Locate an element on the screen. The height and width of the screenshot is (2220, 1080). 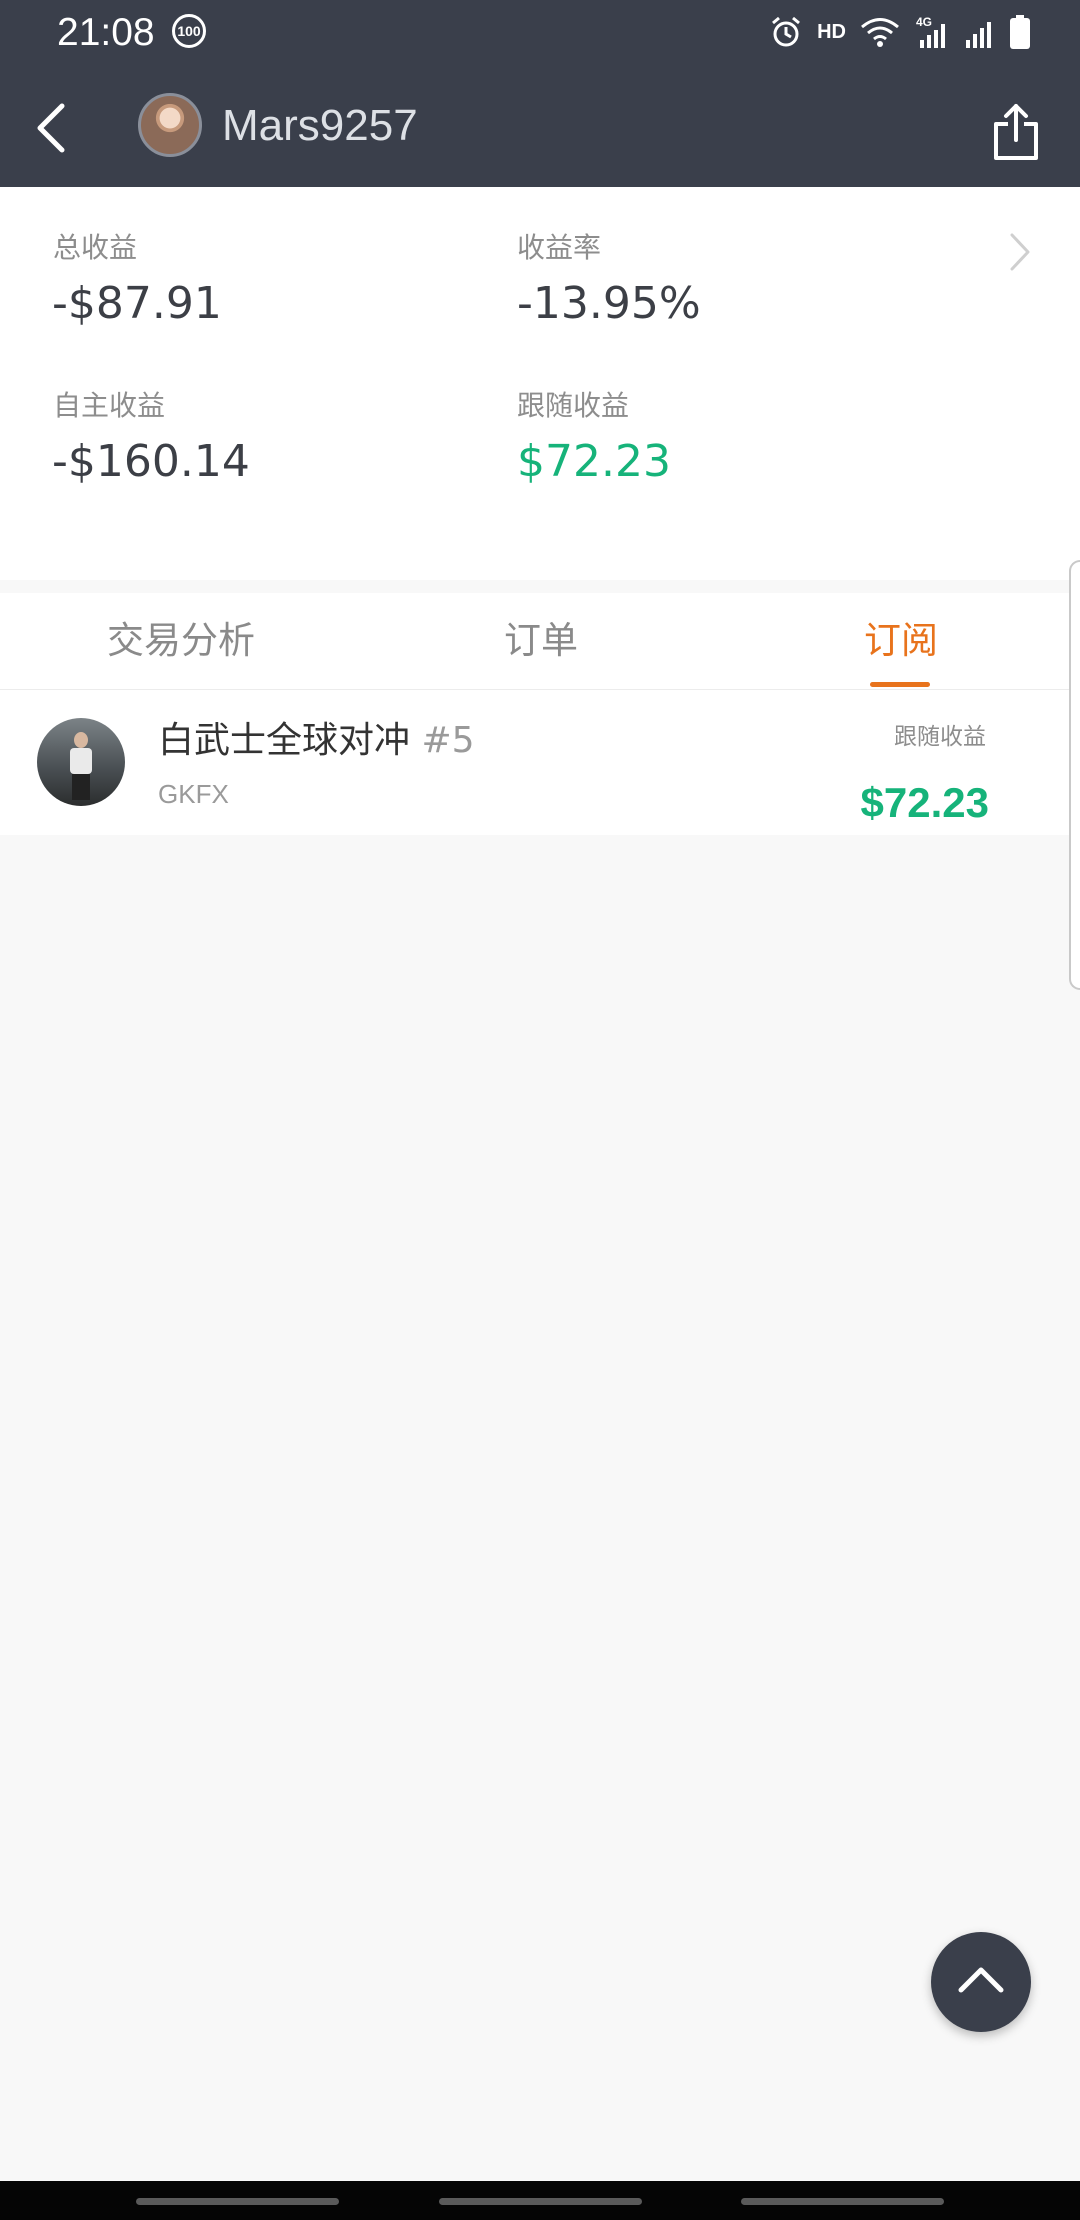
subscription-profit-label: 跟随收益 is located at coordinates (940, 737).